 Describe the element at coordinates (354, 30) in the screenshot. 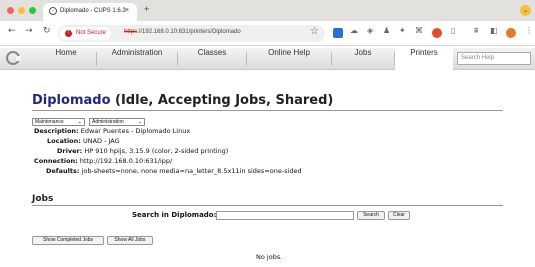

I see `cloud-icon: ☁` at that location.